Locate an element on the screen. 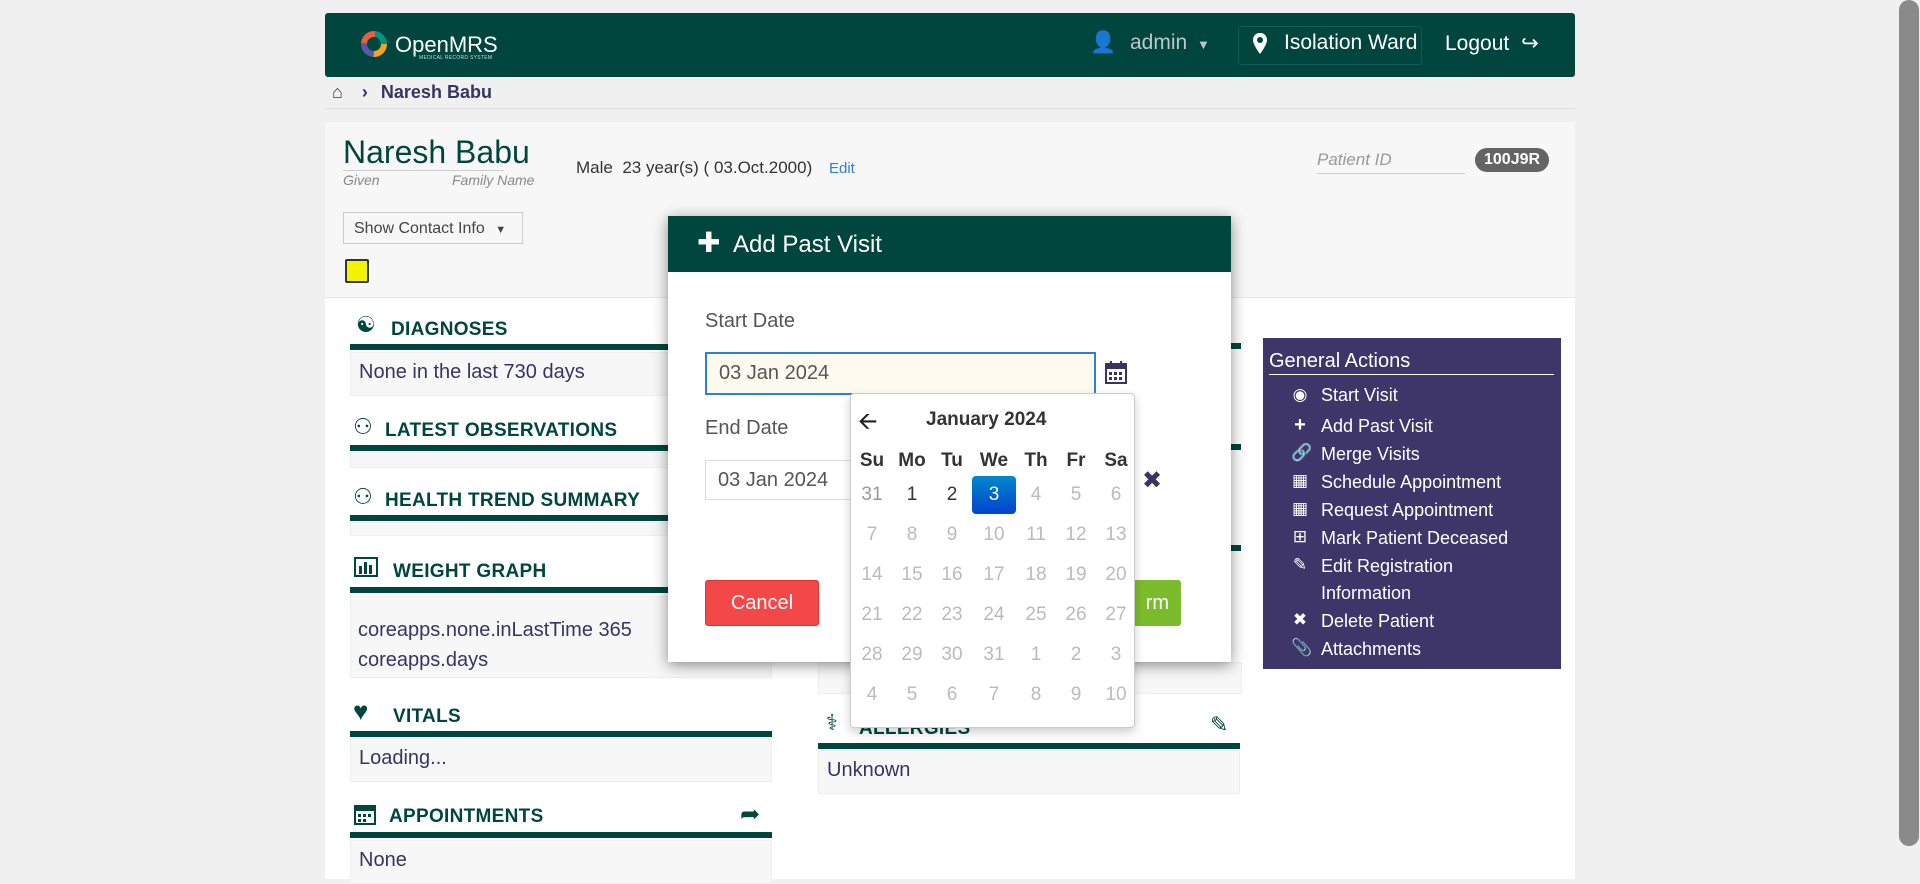 The width and height of the screenshot is (1920, 884). week-row: 7 8 9 10 11 12 13 is located at coordinates (994, 535).